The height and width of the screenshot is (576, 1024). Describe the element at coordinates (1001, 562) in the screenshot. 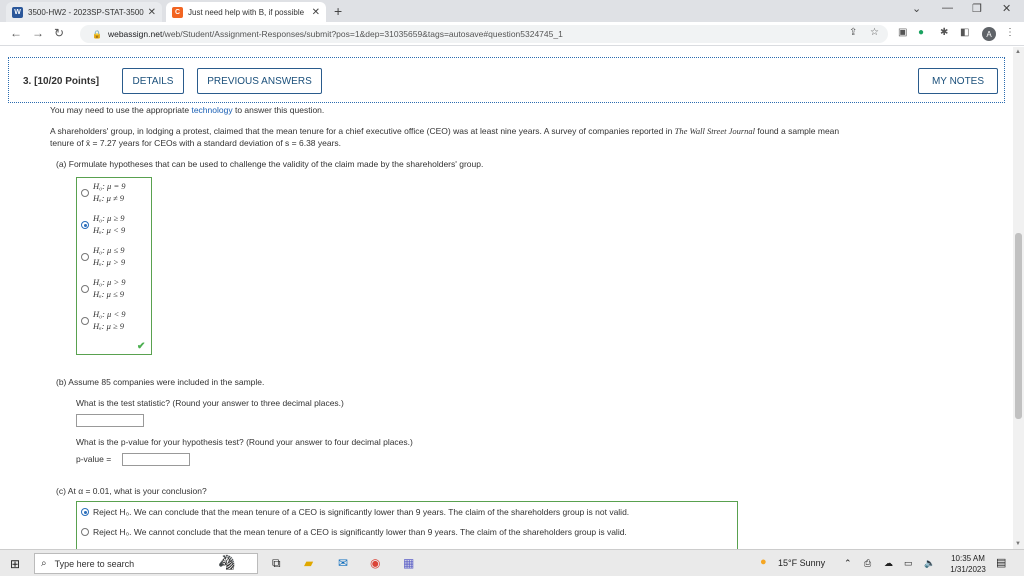

I see `notifications-icon: ▤` at that location.